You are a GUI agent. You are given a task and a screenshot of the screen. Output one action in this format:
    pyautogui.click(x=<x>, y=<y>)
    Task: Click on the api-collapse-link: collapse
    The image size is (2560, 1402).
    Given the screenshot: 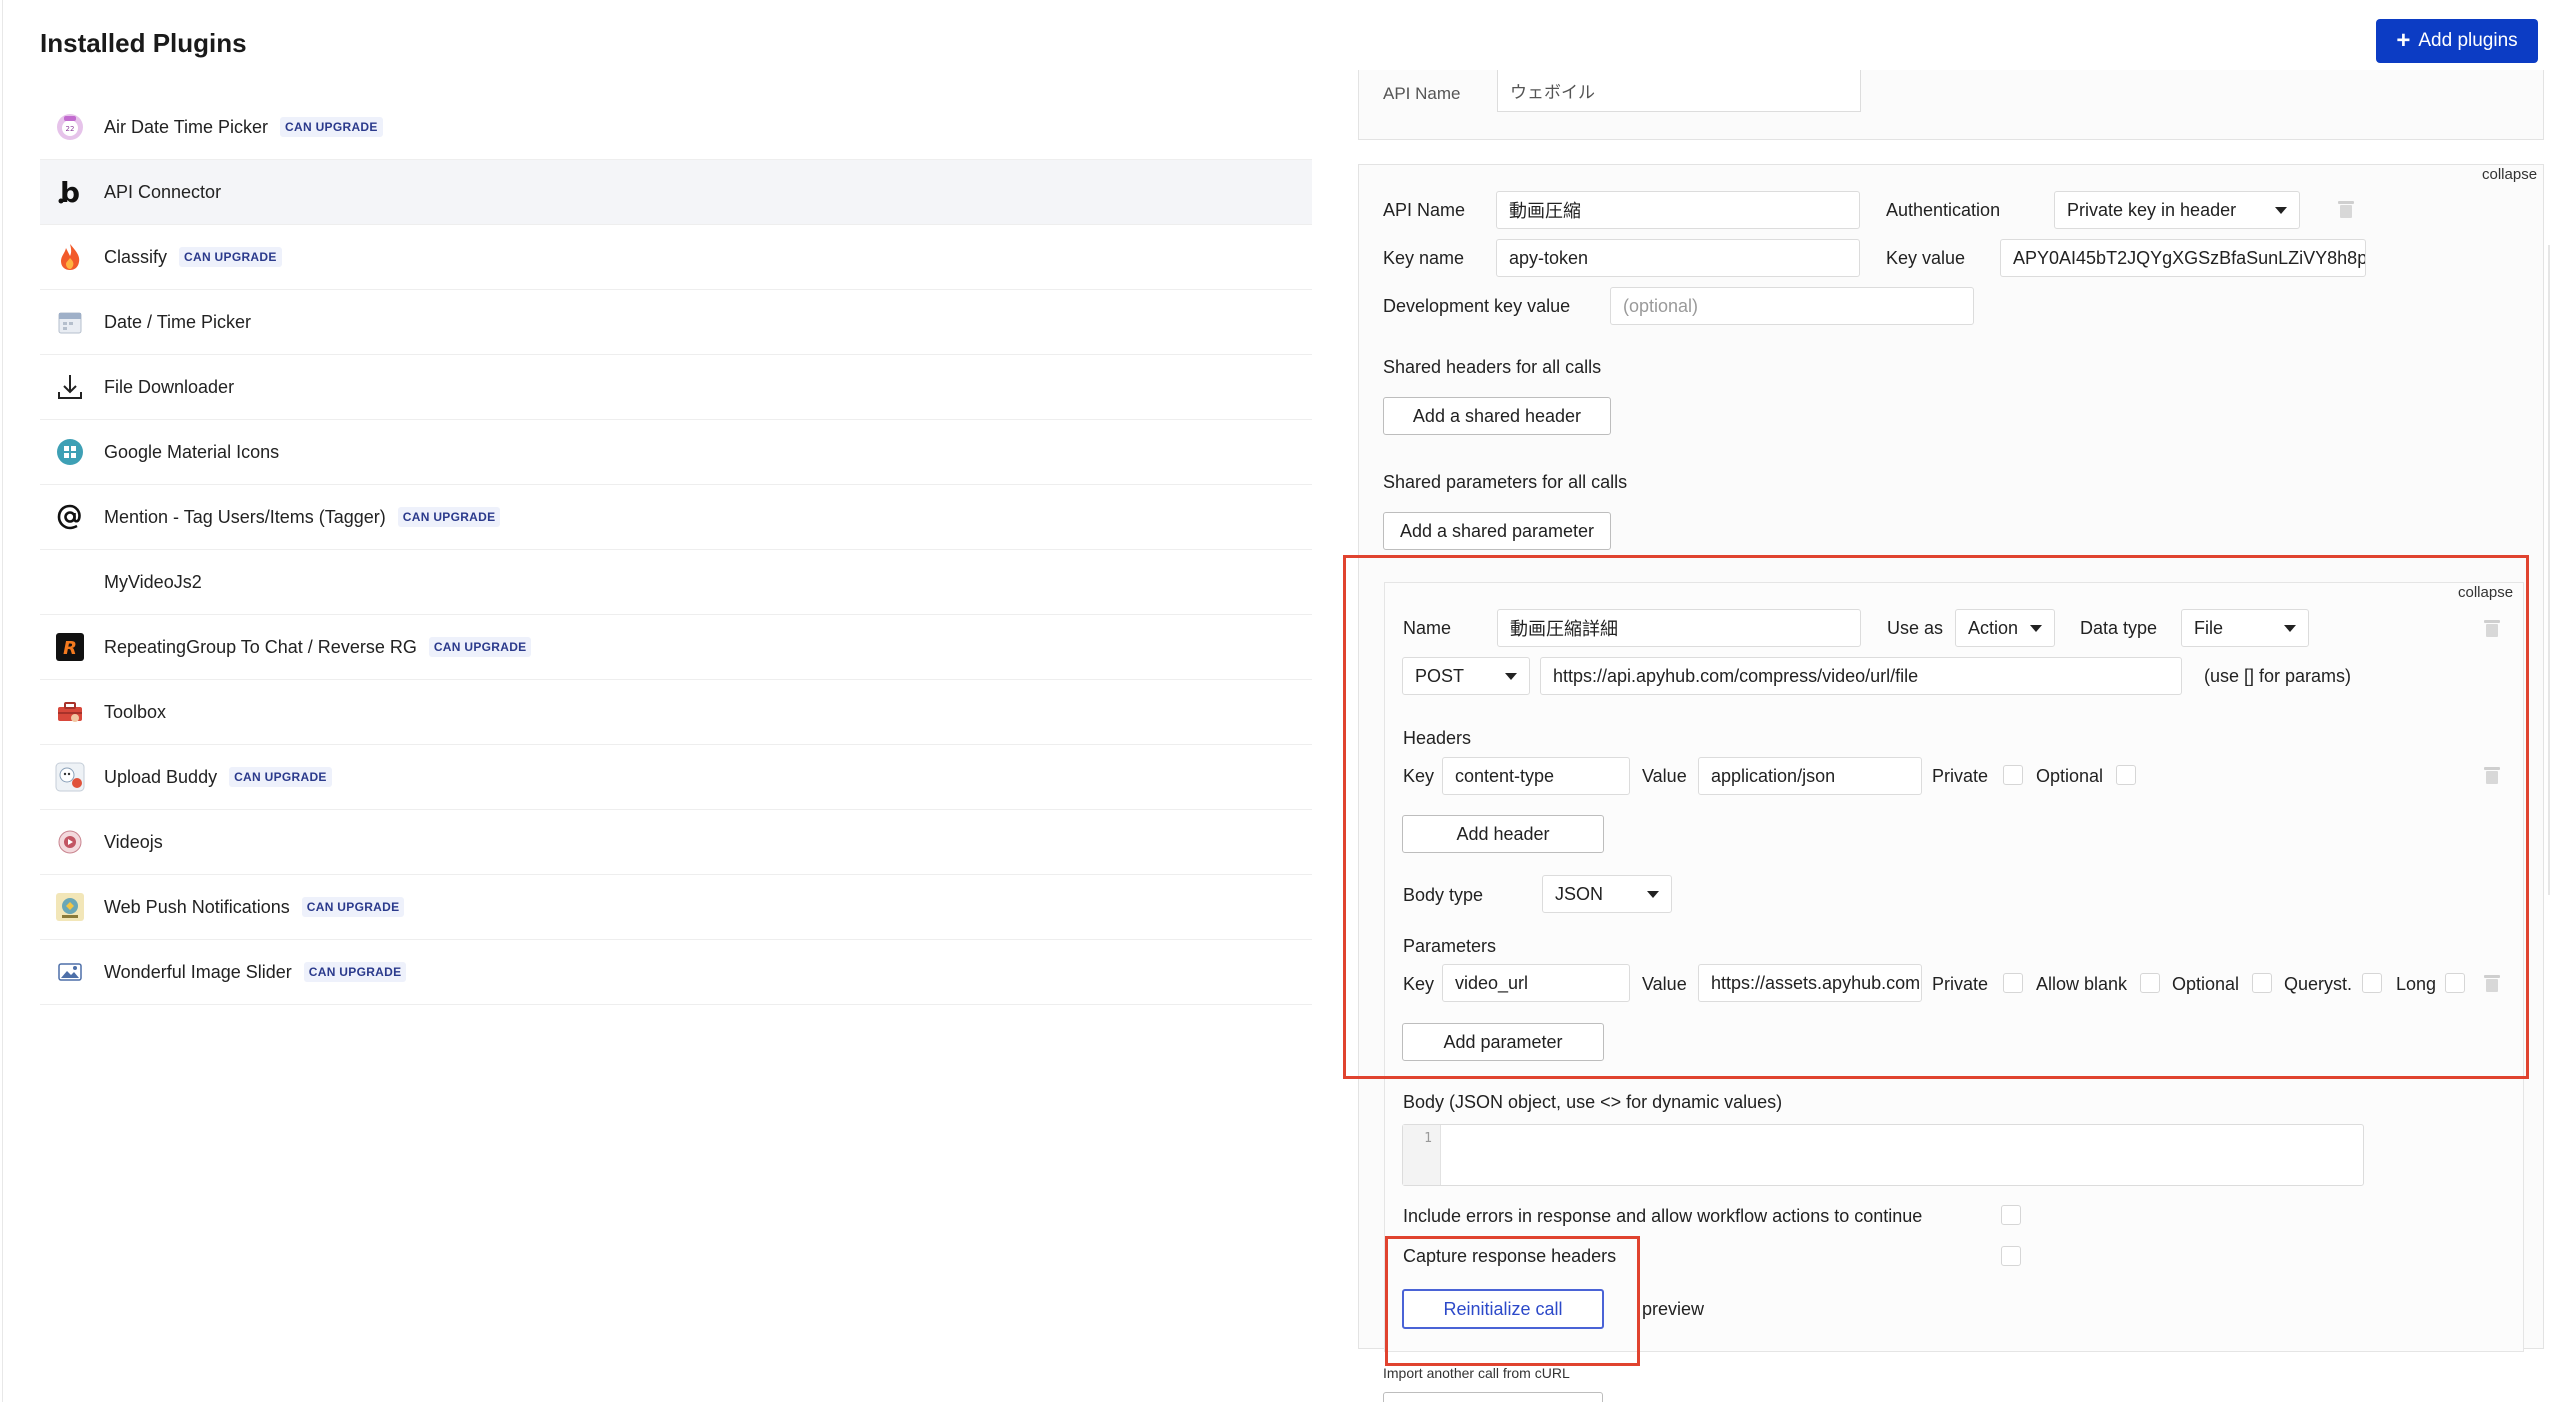 What is the action you would take?
    pyautogui.click(x=2509, y=174)
    